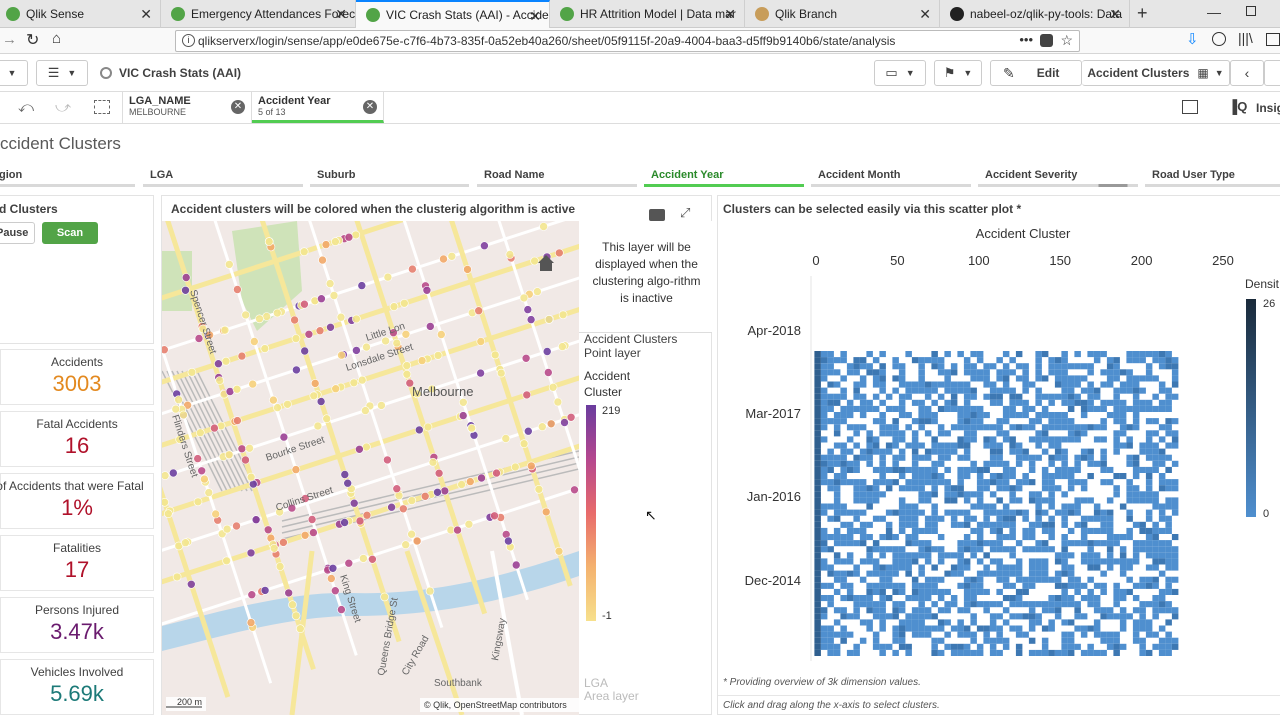 This screenshot has height=720, width=1280. What do you see at coordinates (1272, 73) in the screenshot?
I see `next-sheet-button` at bounding box center [1272, 73].